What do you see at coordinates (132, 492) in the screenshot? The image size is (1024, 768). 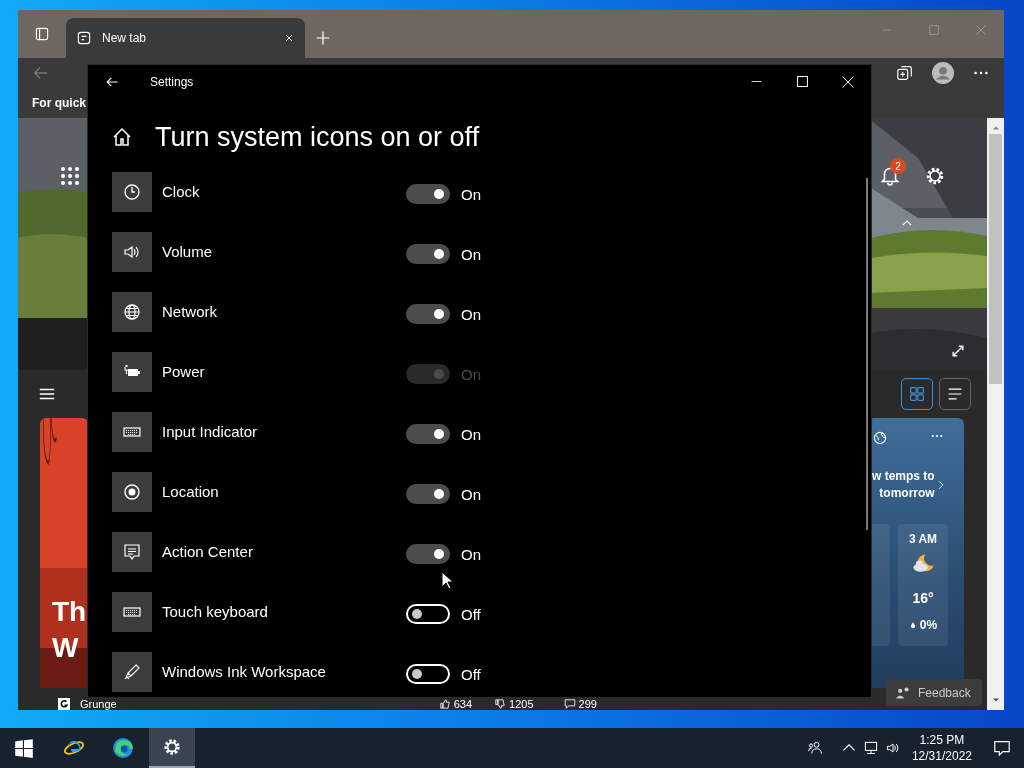 I see `target-icon` at bounding box center [132, 492].